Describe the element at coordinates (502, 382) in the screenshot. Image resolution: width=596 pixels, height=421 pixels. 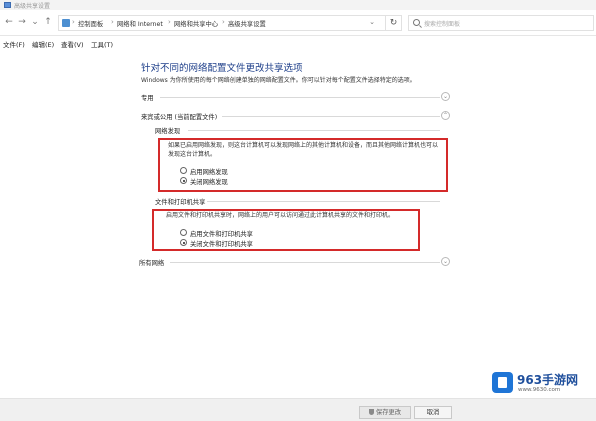
I see `watermark-logo-icon` at that location.